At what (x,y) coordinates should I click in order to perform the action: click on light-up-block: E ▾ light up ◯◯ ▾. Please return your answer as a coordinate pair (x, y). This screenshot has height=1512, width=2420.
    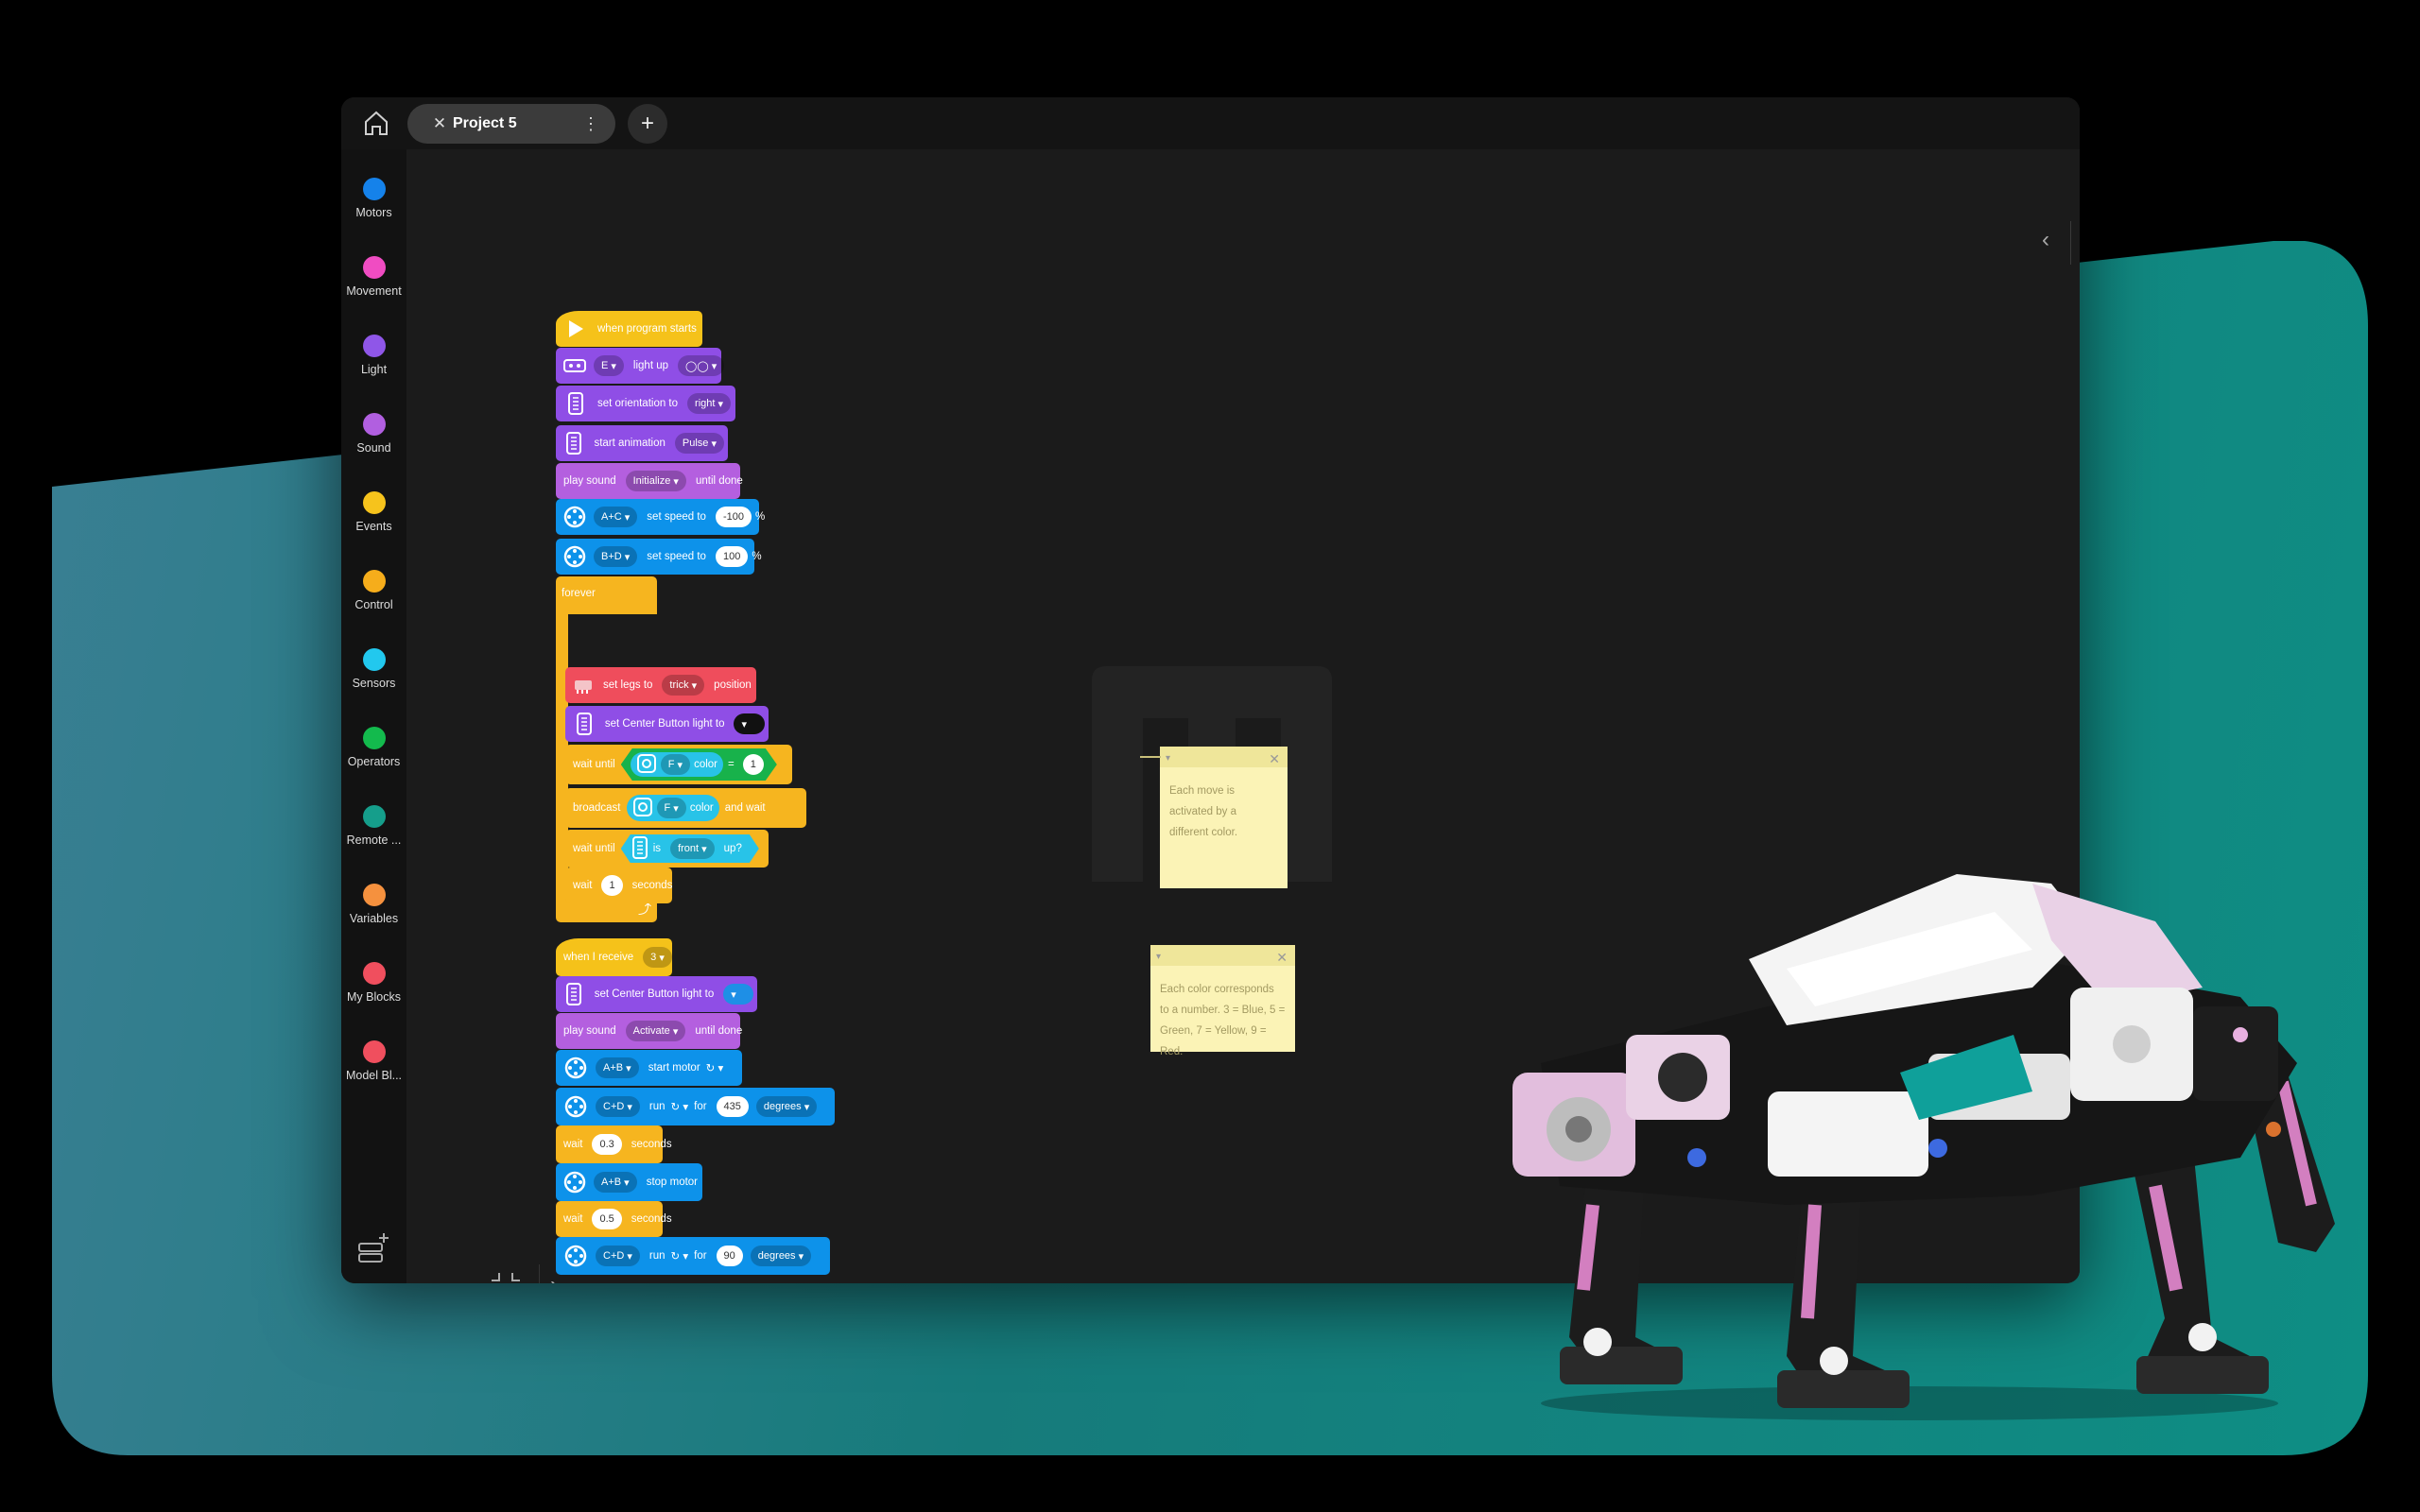
    Looking at the image, I should click on (640, 366).